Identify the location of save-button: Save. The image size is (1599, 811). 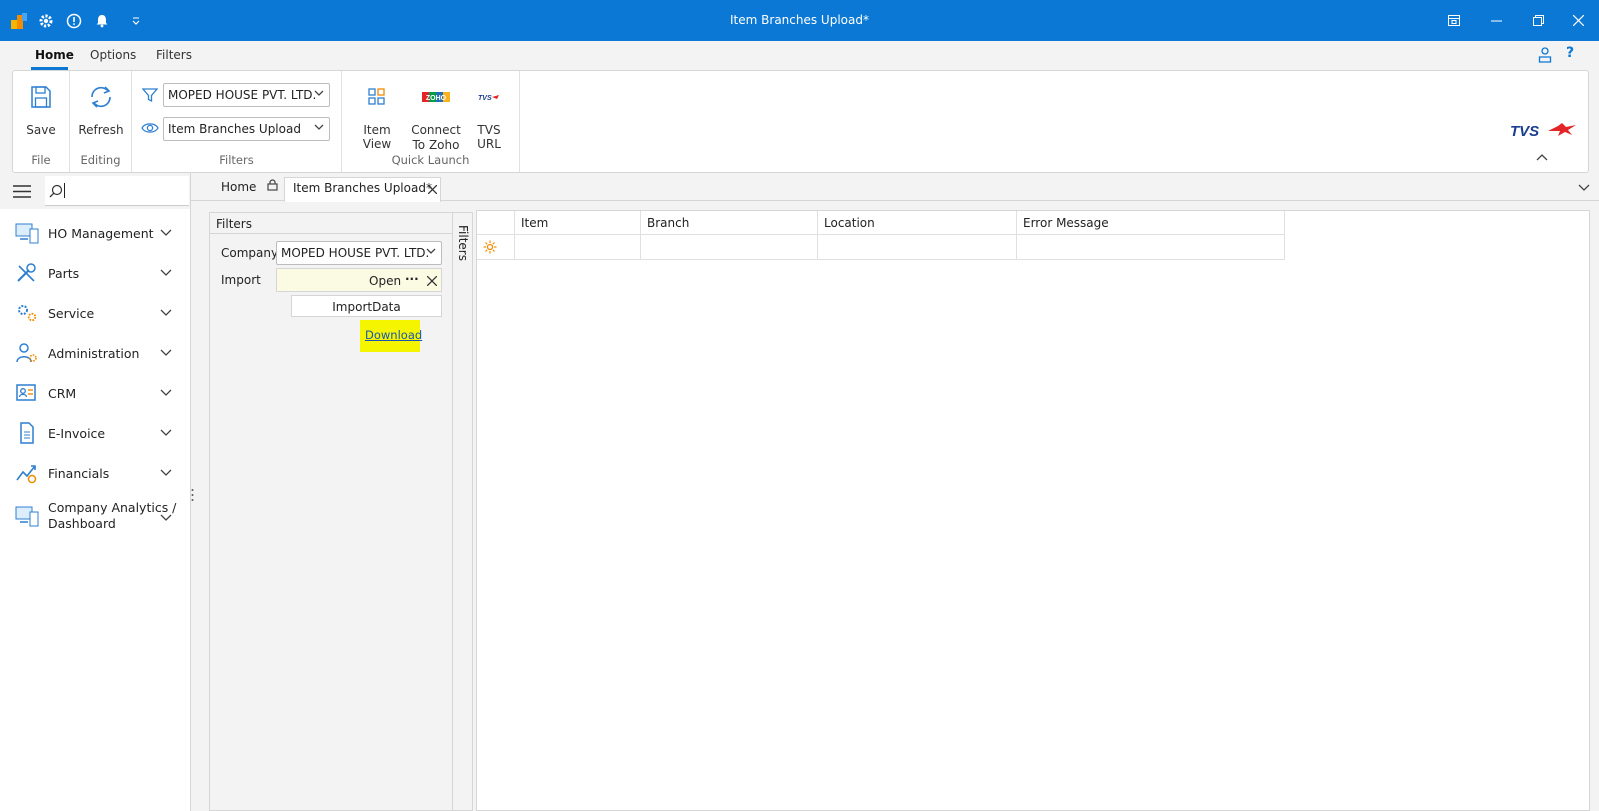
(41, 108).